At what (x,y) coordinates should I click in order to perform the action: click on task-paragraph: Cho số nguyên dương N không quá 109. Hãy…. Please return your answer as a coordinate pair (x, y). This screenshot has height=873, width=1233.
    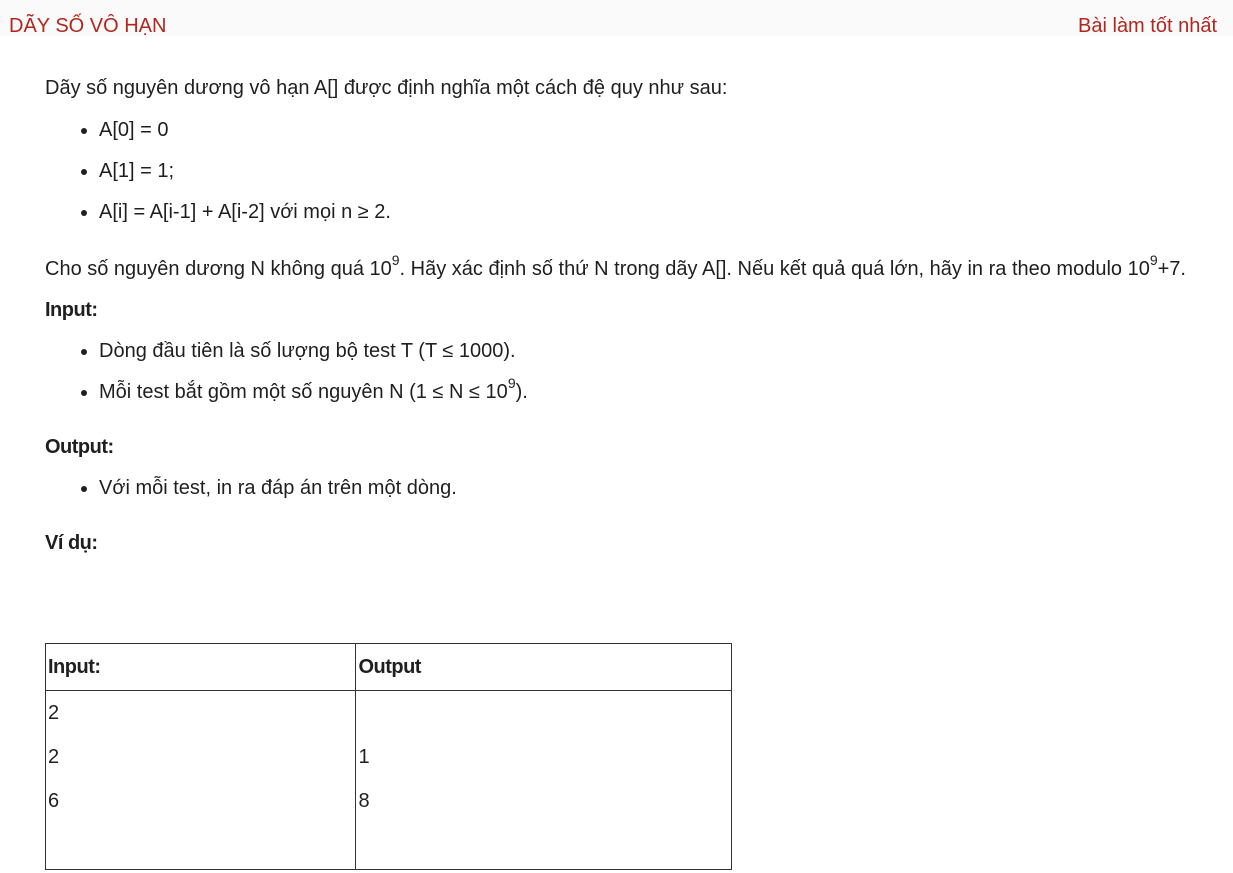
    Looking at the image, I should click on (615, 266).